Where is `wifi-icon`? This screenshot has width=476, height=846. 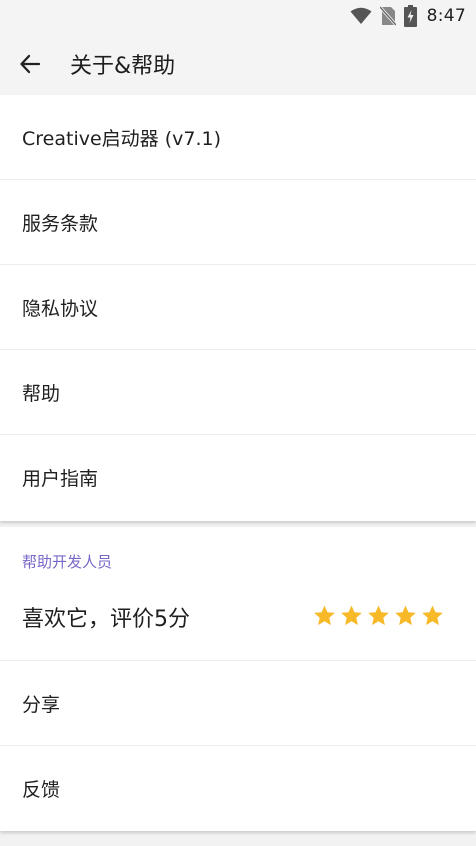
wifi-icon is located at coordinates (361, 16).